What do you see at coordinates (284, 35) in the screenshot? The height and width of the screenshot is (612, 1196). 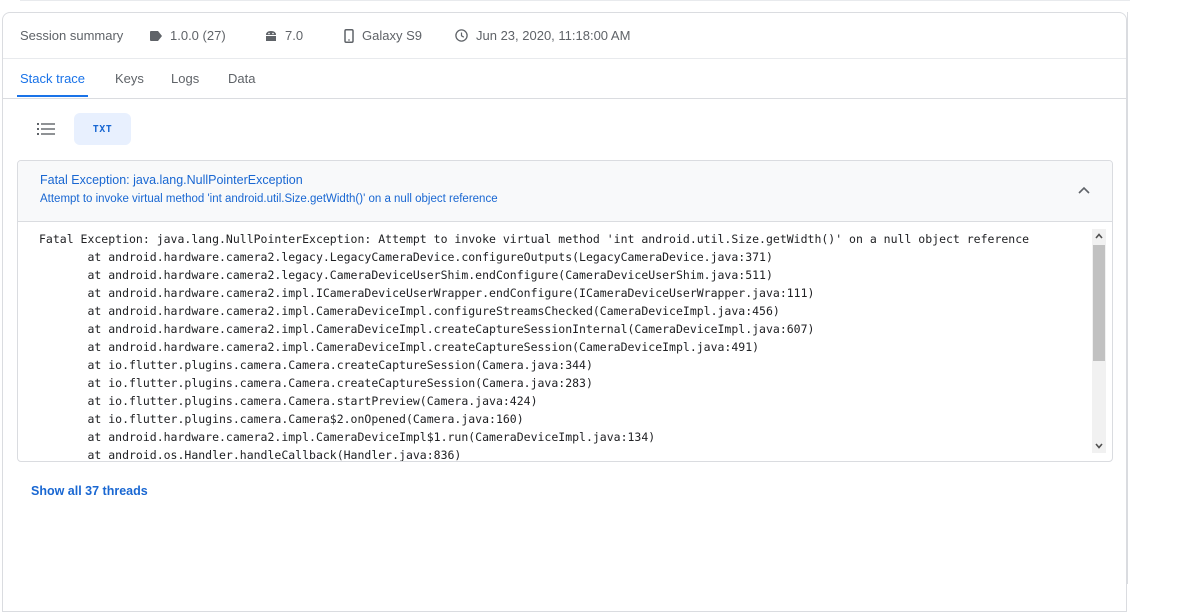 I see `android-version: 7.0` at bounding box center [284, 35].